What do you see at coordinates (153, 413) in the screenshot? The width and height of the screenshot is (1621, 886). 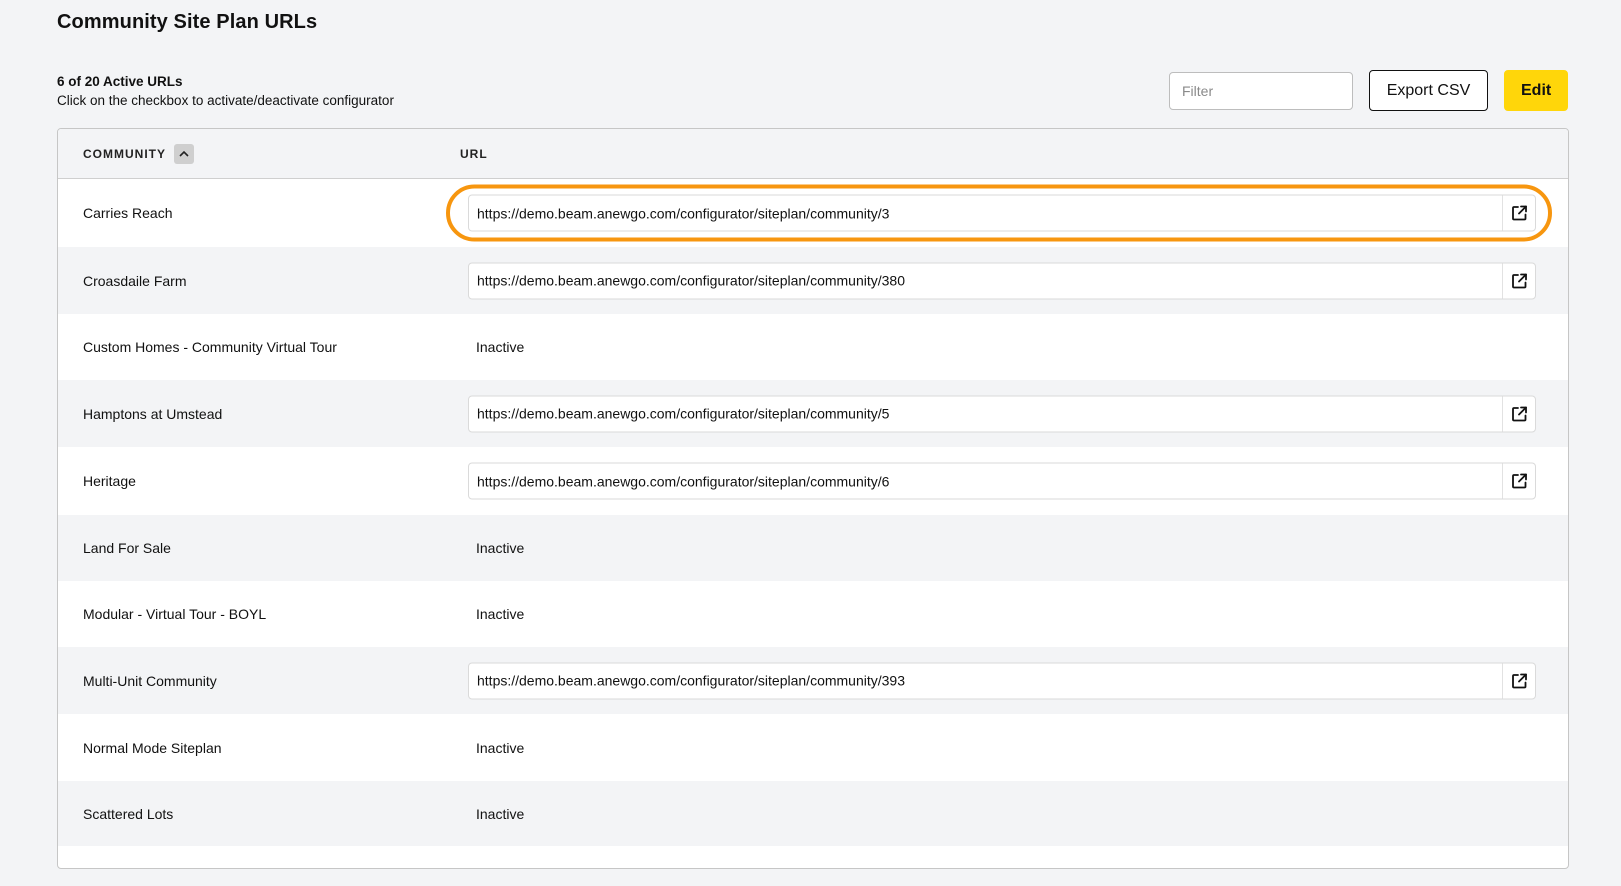 I see `community-name: Hamptons at Umstead` at bounding box center [153, 413].